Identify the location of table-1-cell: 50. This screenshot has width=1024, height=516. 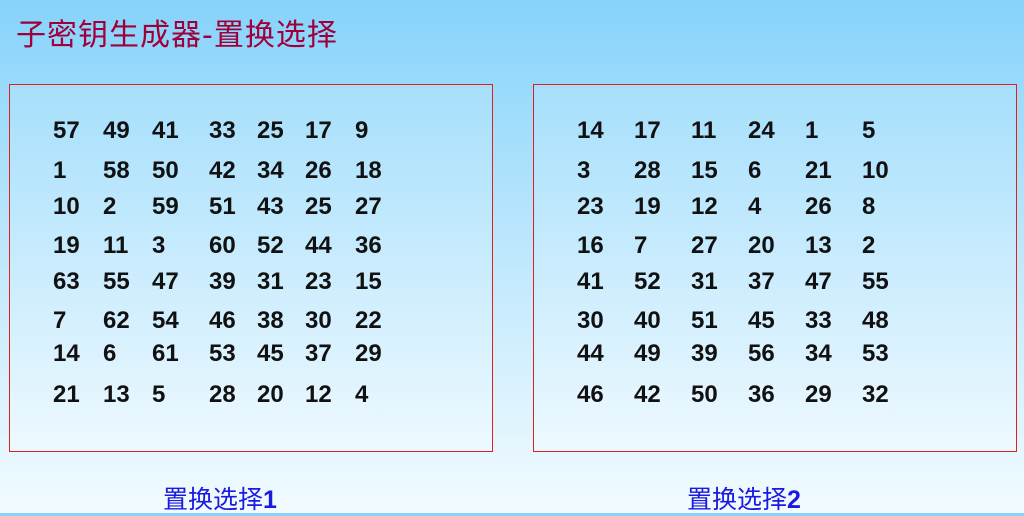
(165, 170).